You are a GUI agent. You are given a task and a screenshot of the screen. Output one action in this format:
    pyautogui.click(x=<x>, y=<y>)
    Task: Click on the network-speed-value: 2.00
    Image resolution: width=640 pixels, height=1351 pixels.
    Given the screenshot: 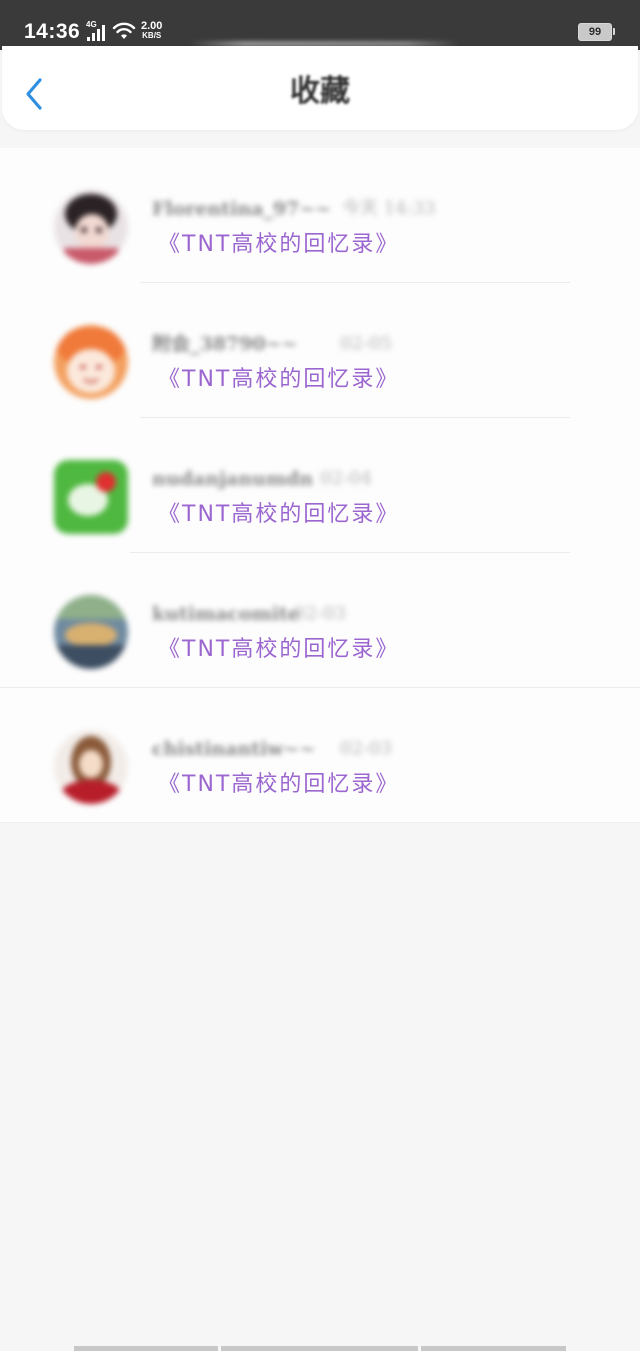 What is the action you would take?
    pyautogui.click(x=152, y=26)
    